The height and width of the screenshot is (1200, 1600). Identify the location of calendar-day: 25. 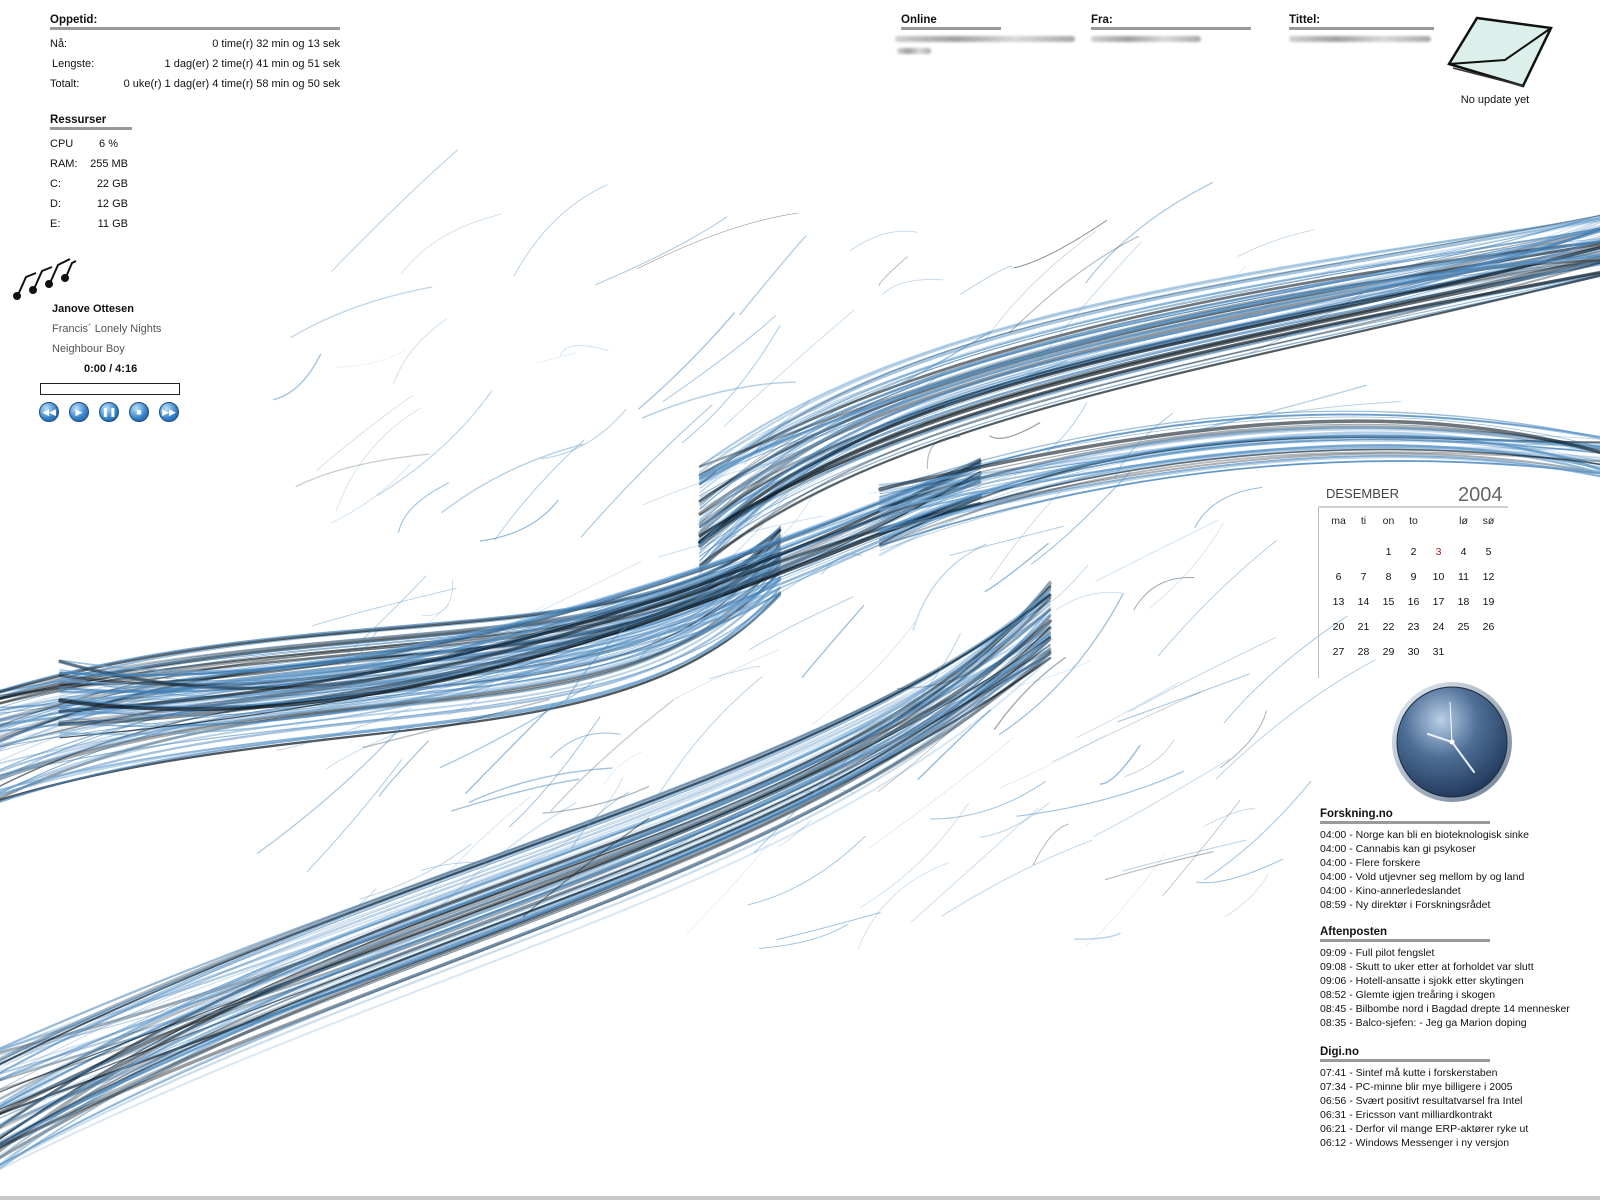
(1463, 627).